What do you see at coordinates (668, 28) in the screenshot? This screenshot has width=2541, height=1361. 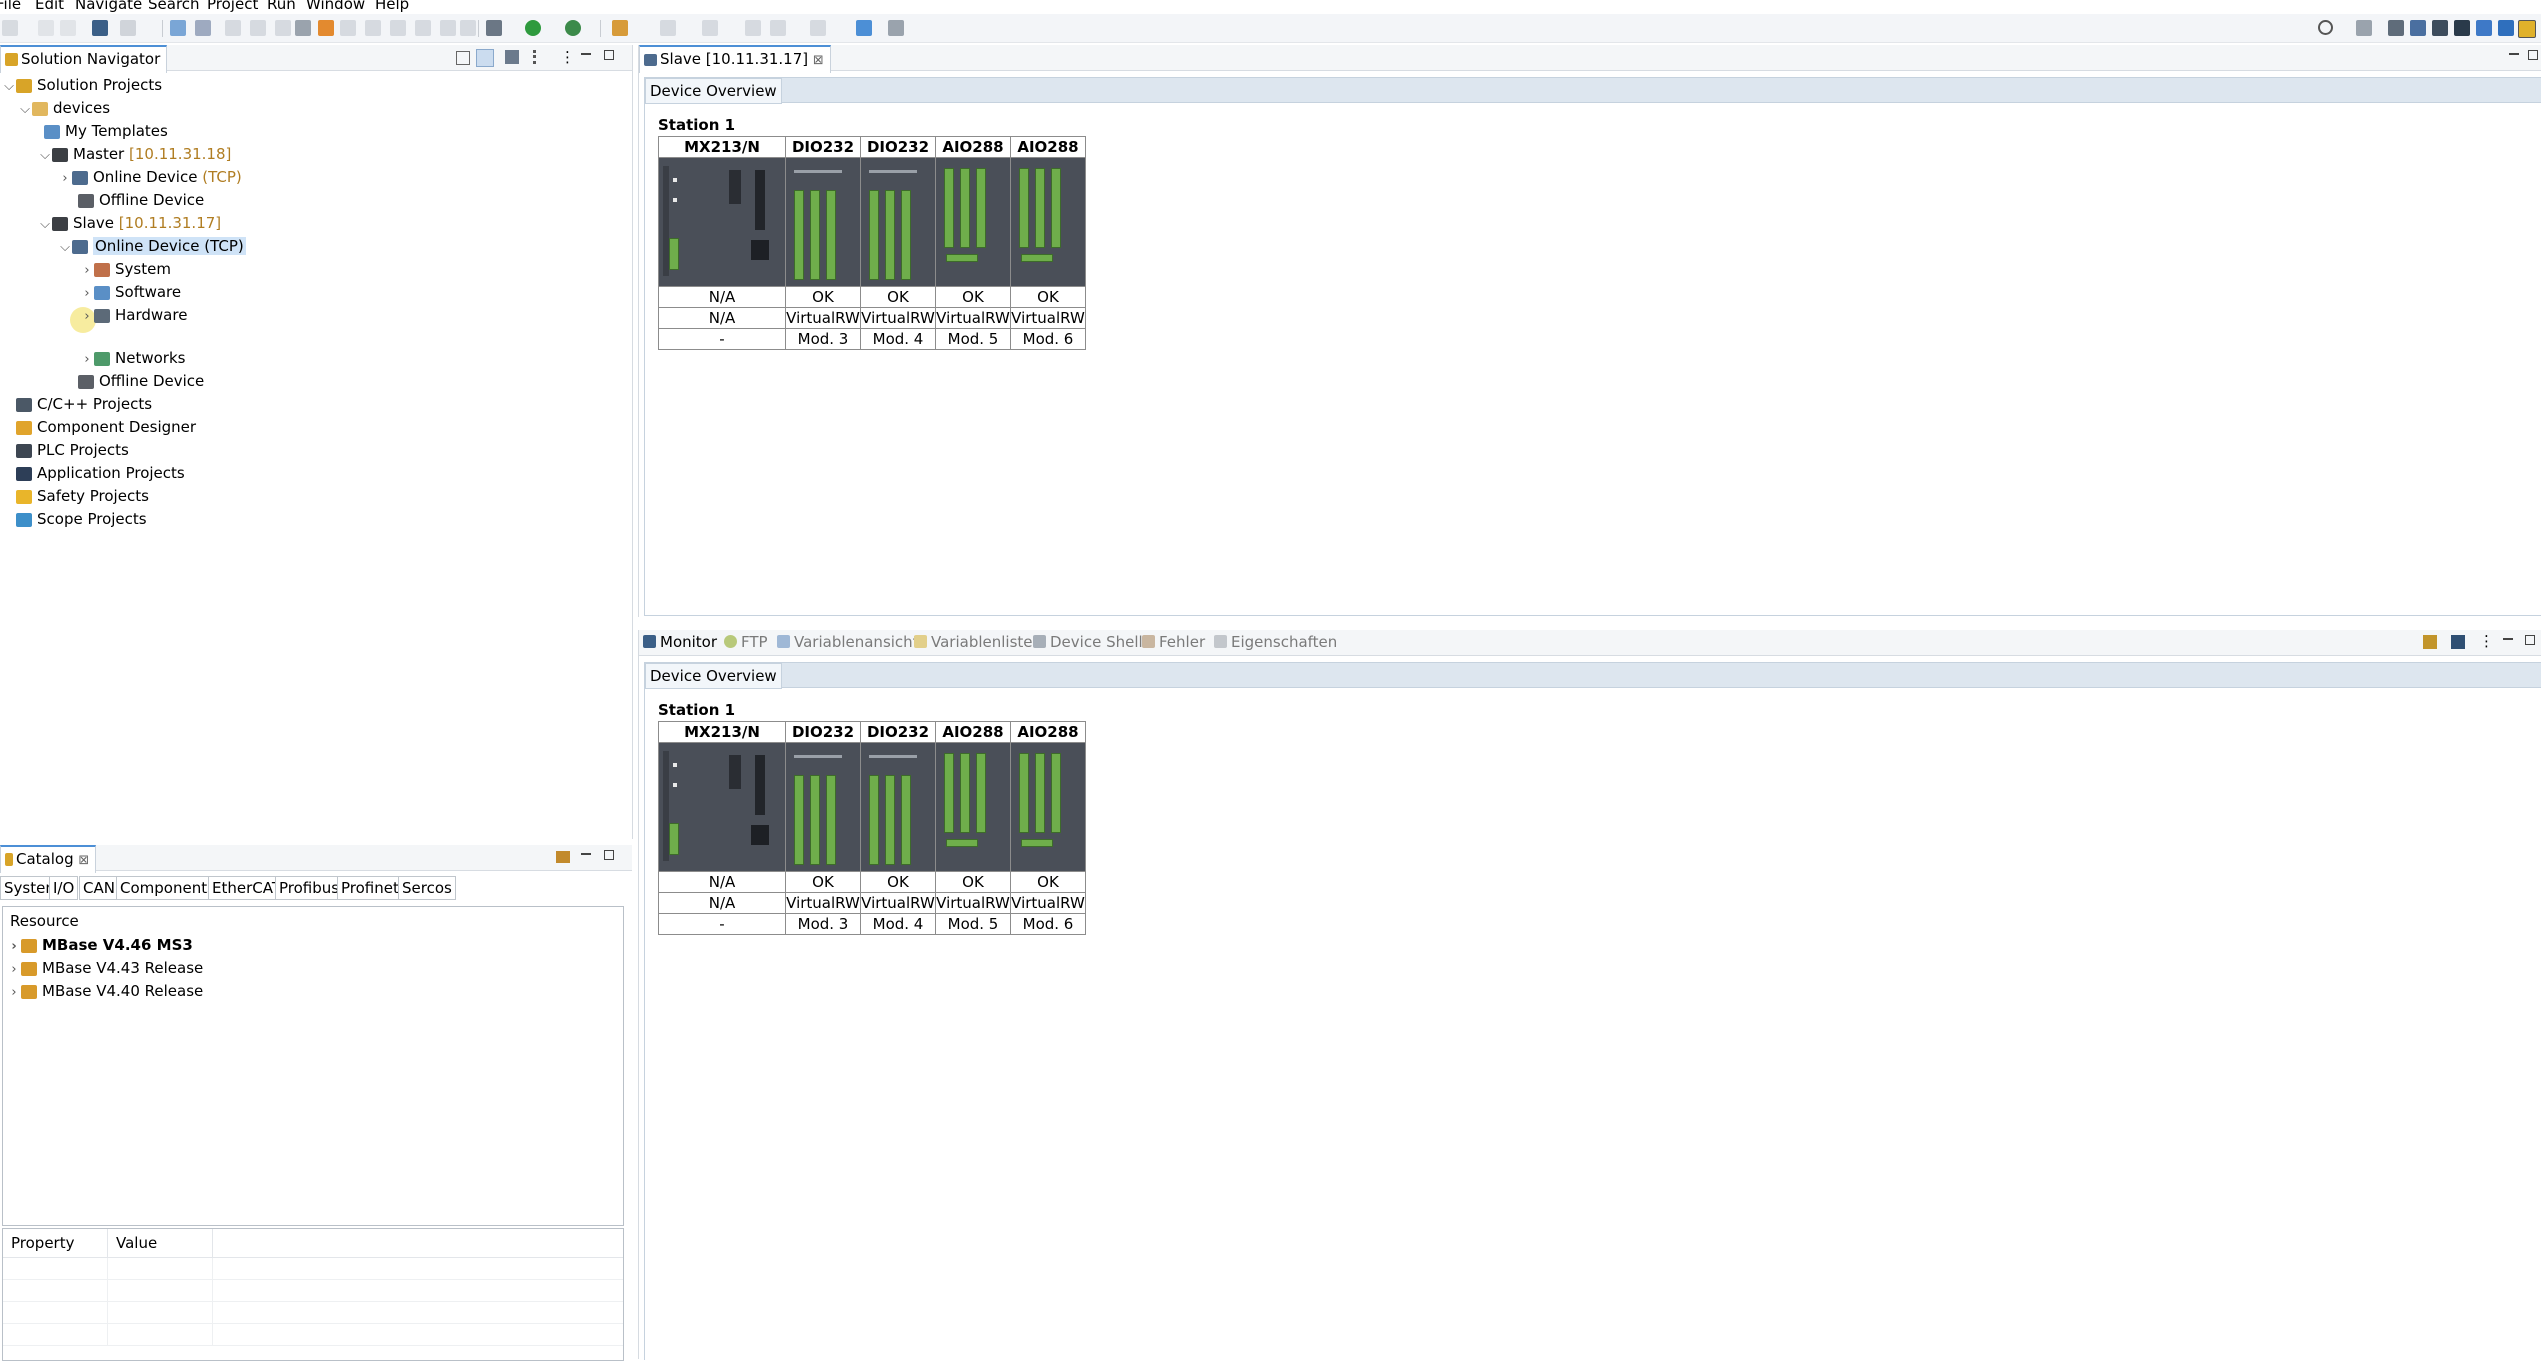 I see `nav-a-icon` at bounding box center [668, 28].